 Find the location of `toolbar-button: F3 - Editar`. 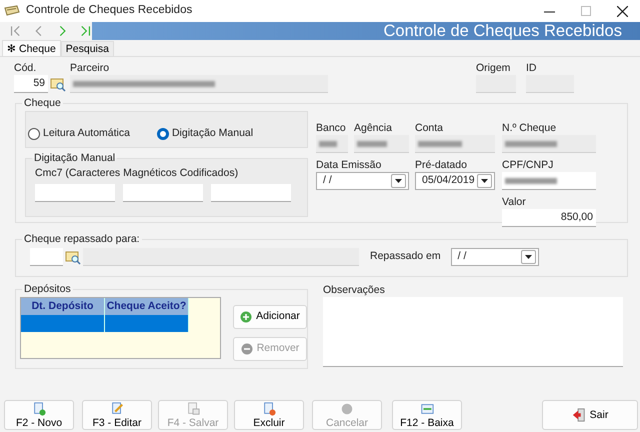

toolbar-button: F3 - Editar is located at coordinates (117, 415).